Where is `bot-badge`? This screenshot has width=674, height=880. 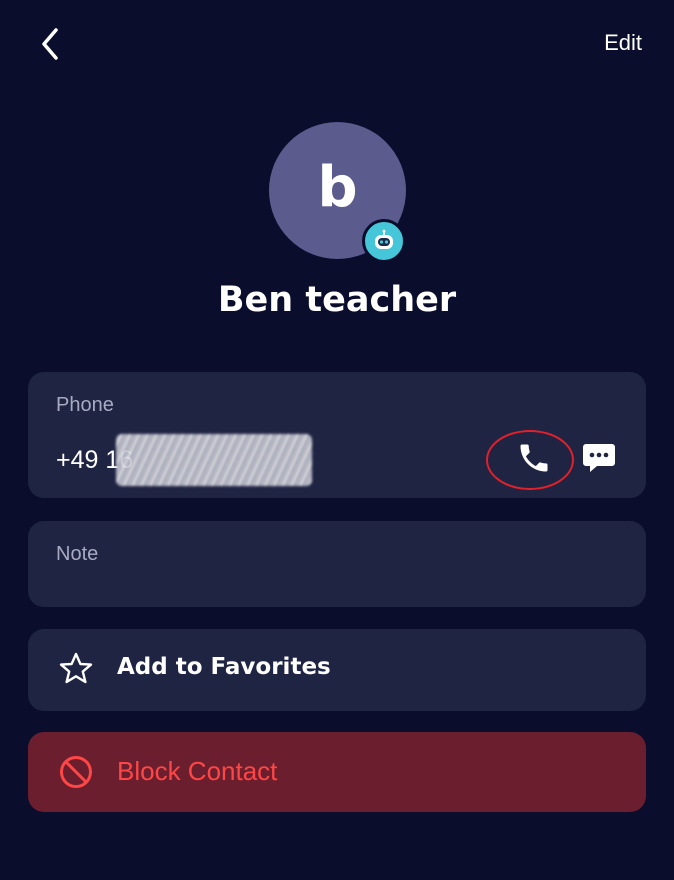 bot-badge is located at coordinates (384, 241).